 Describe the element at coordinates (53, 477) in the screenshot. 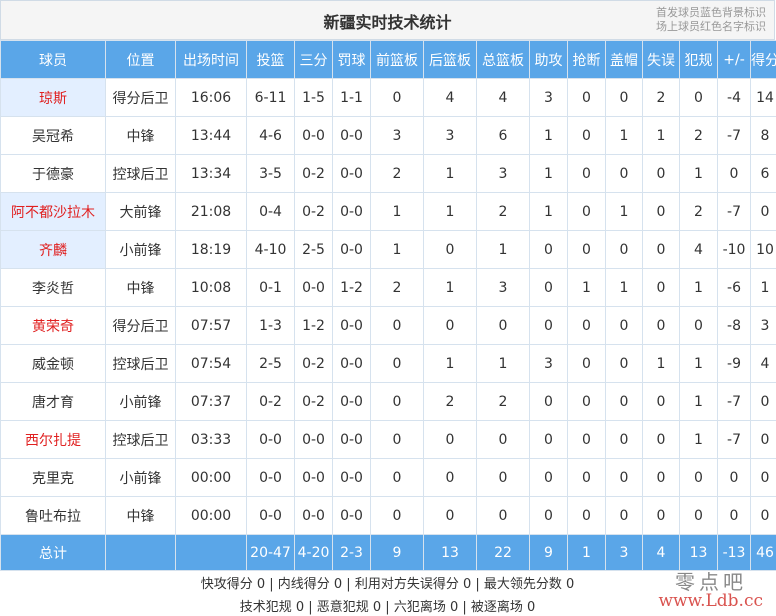

I see `player-name: 克里克` at that location.